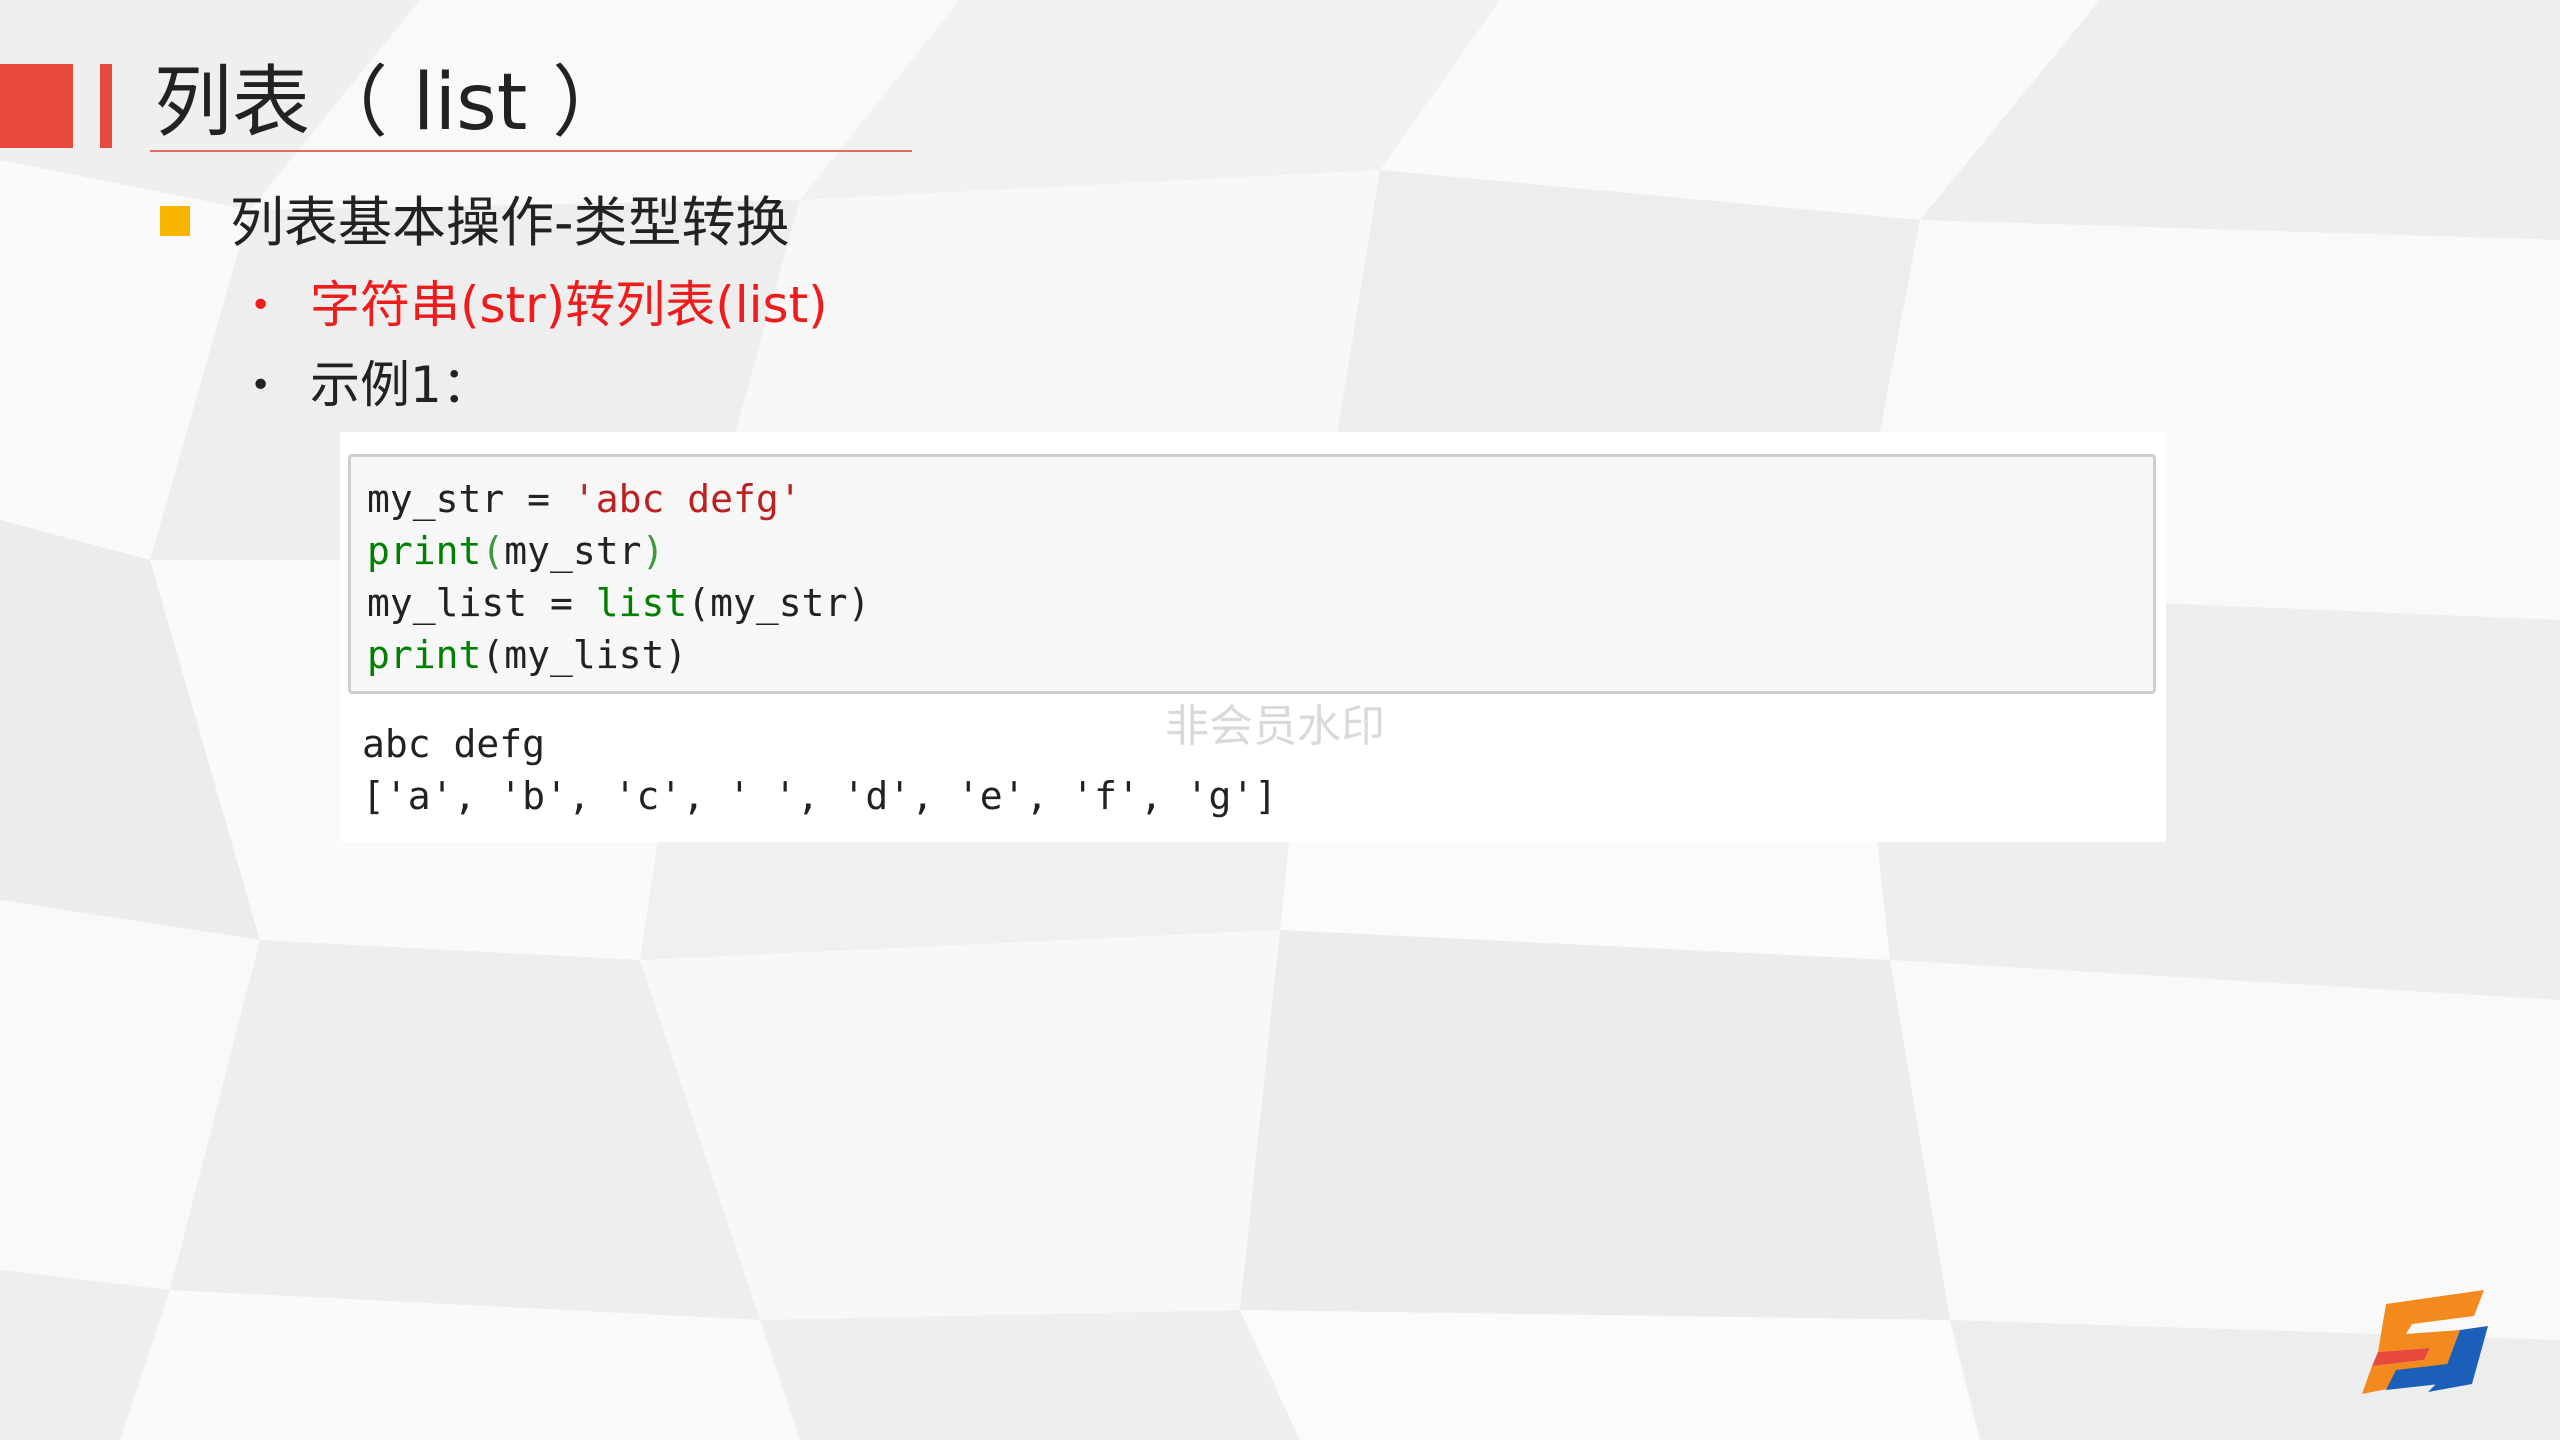  I want to click on output-line-1: abc defg, so click(454, 744).